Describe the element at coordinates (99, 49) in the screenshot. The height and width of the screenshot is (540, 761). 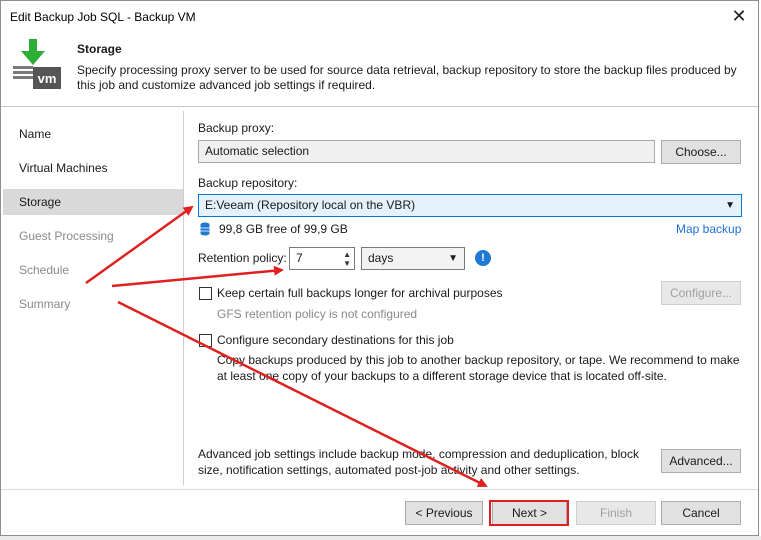
I see `page-title: Storage` at that location.